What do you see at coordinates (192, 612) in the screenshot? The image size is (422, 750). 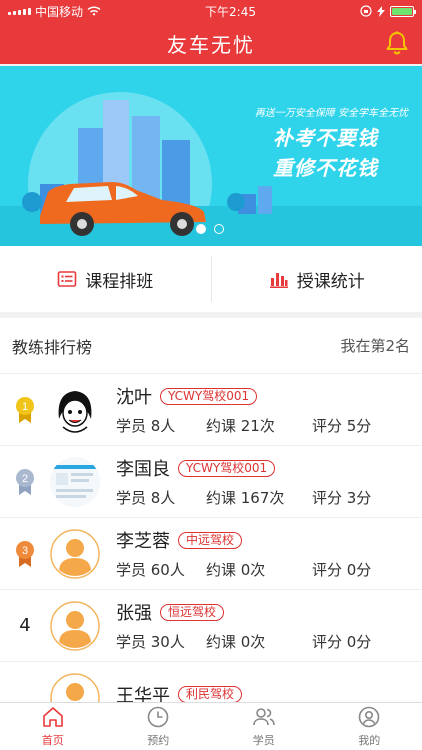 I see `school-tag: 恒远驾校` at bounding box center [192, 612].